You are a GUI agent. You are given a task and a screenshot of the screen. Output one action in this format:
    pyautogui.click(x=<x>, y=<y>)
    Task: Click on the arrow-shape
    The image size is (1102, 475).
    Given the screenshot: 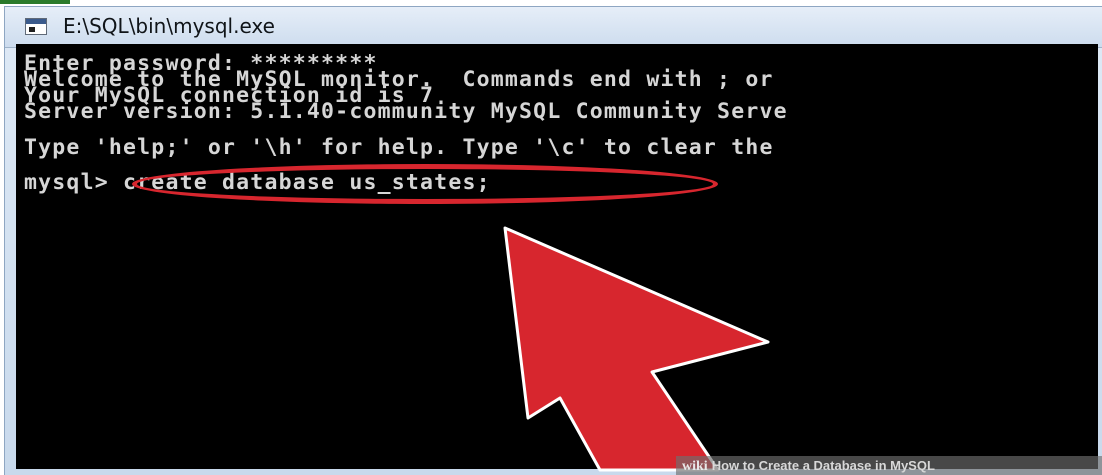 What is the action you would take?
    pyautogui.click(x=636, y=349)
    